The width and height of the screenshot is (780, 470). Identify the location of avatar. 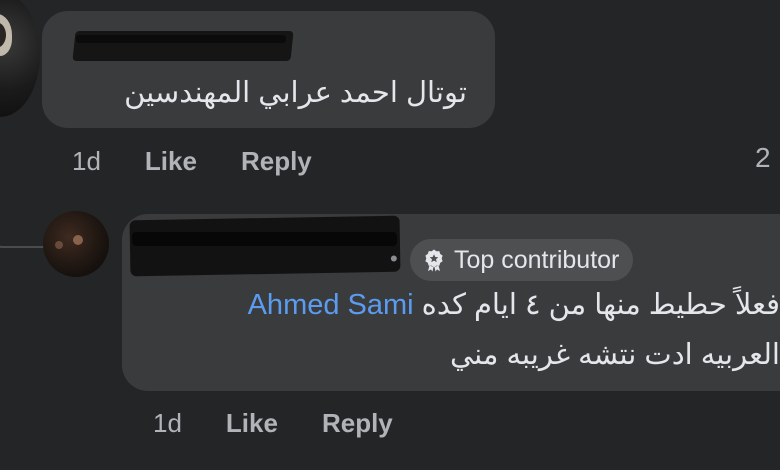
(20, 58).